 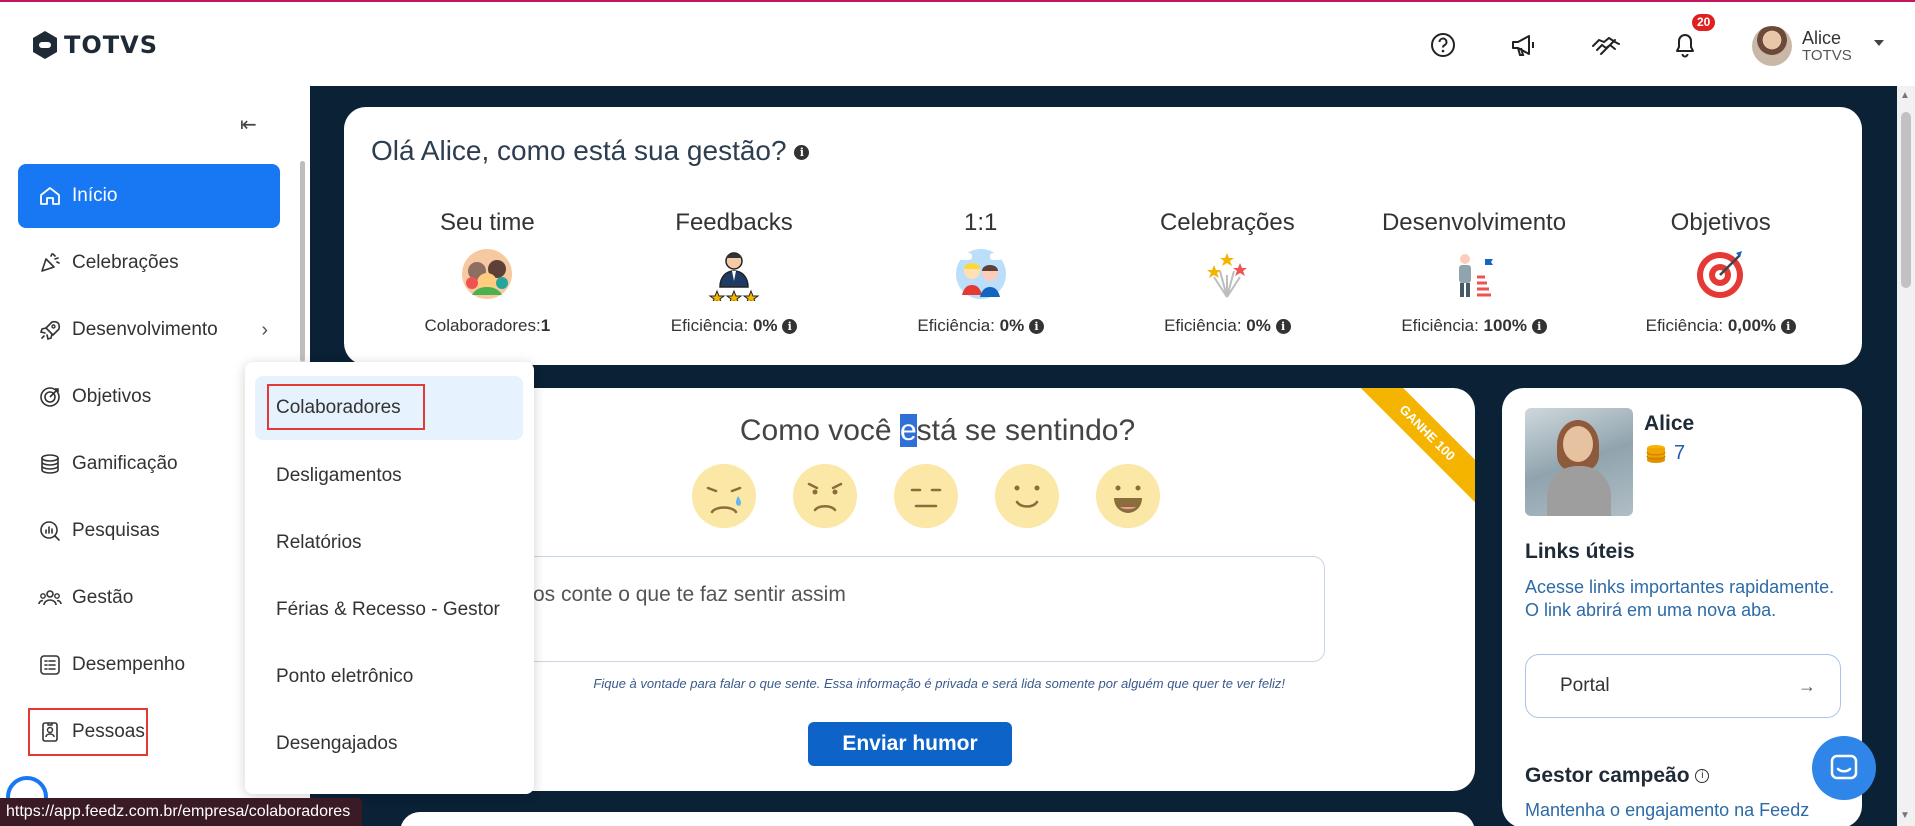 What do you see at coordinates (825, 496) in the screenshot?
I see `sad-face-icon` at bounding box center [825, 496].